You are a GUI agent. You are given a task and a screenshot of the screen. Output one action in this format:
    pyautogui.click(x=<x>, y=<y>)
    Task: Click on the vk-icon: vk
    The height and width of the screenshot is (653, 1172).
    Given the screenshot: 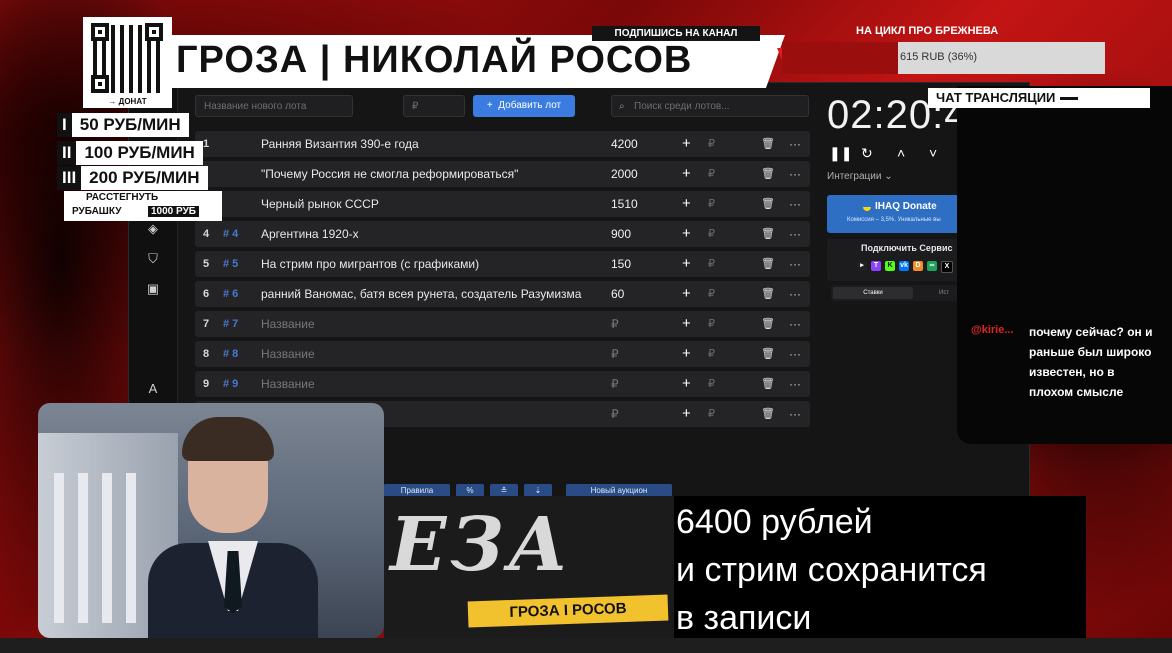 What is the action you would take?
    pyautogui.click(x=904, y=266)
    